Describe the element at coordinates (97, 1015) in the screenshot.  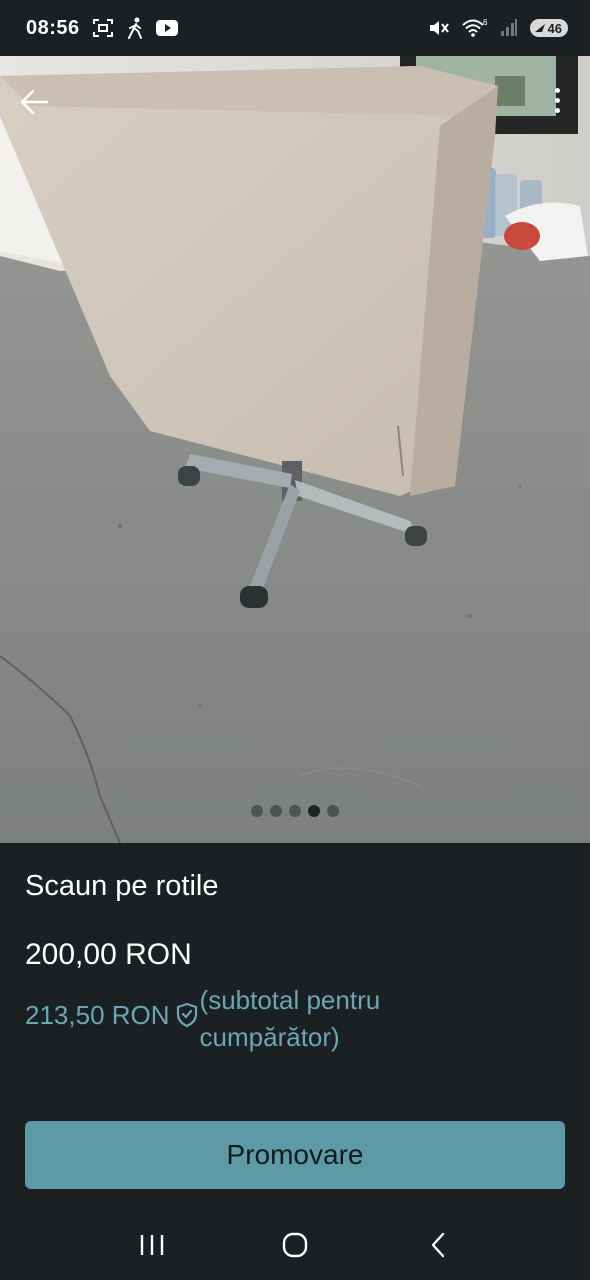
I see `buyer-price: 213,50 RON` at that location.